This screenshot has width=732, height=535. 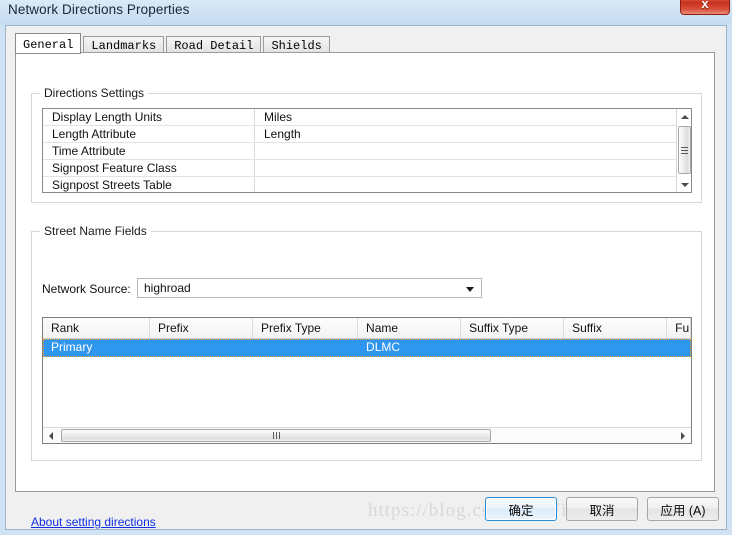 I want to click on cell-full, so click(x=679, y=348).